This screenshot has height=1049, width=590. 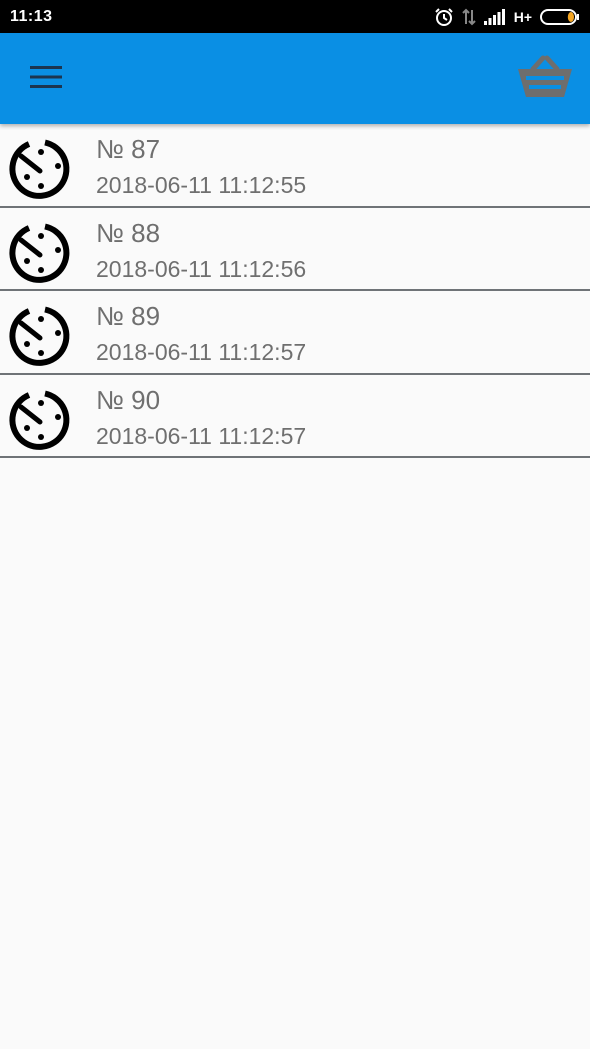 I want to click on basket-button, so click(x=545, y=79).